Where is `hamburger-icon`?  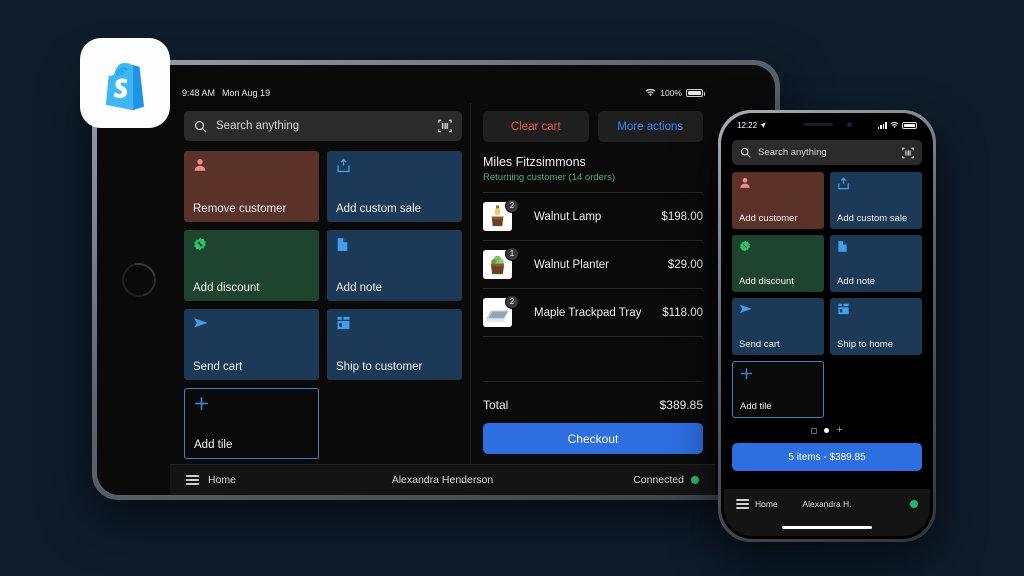 hamburger-icon is located at coordinates (192, 480).